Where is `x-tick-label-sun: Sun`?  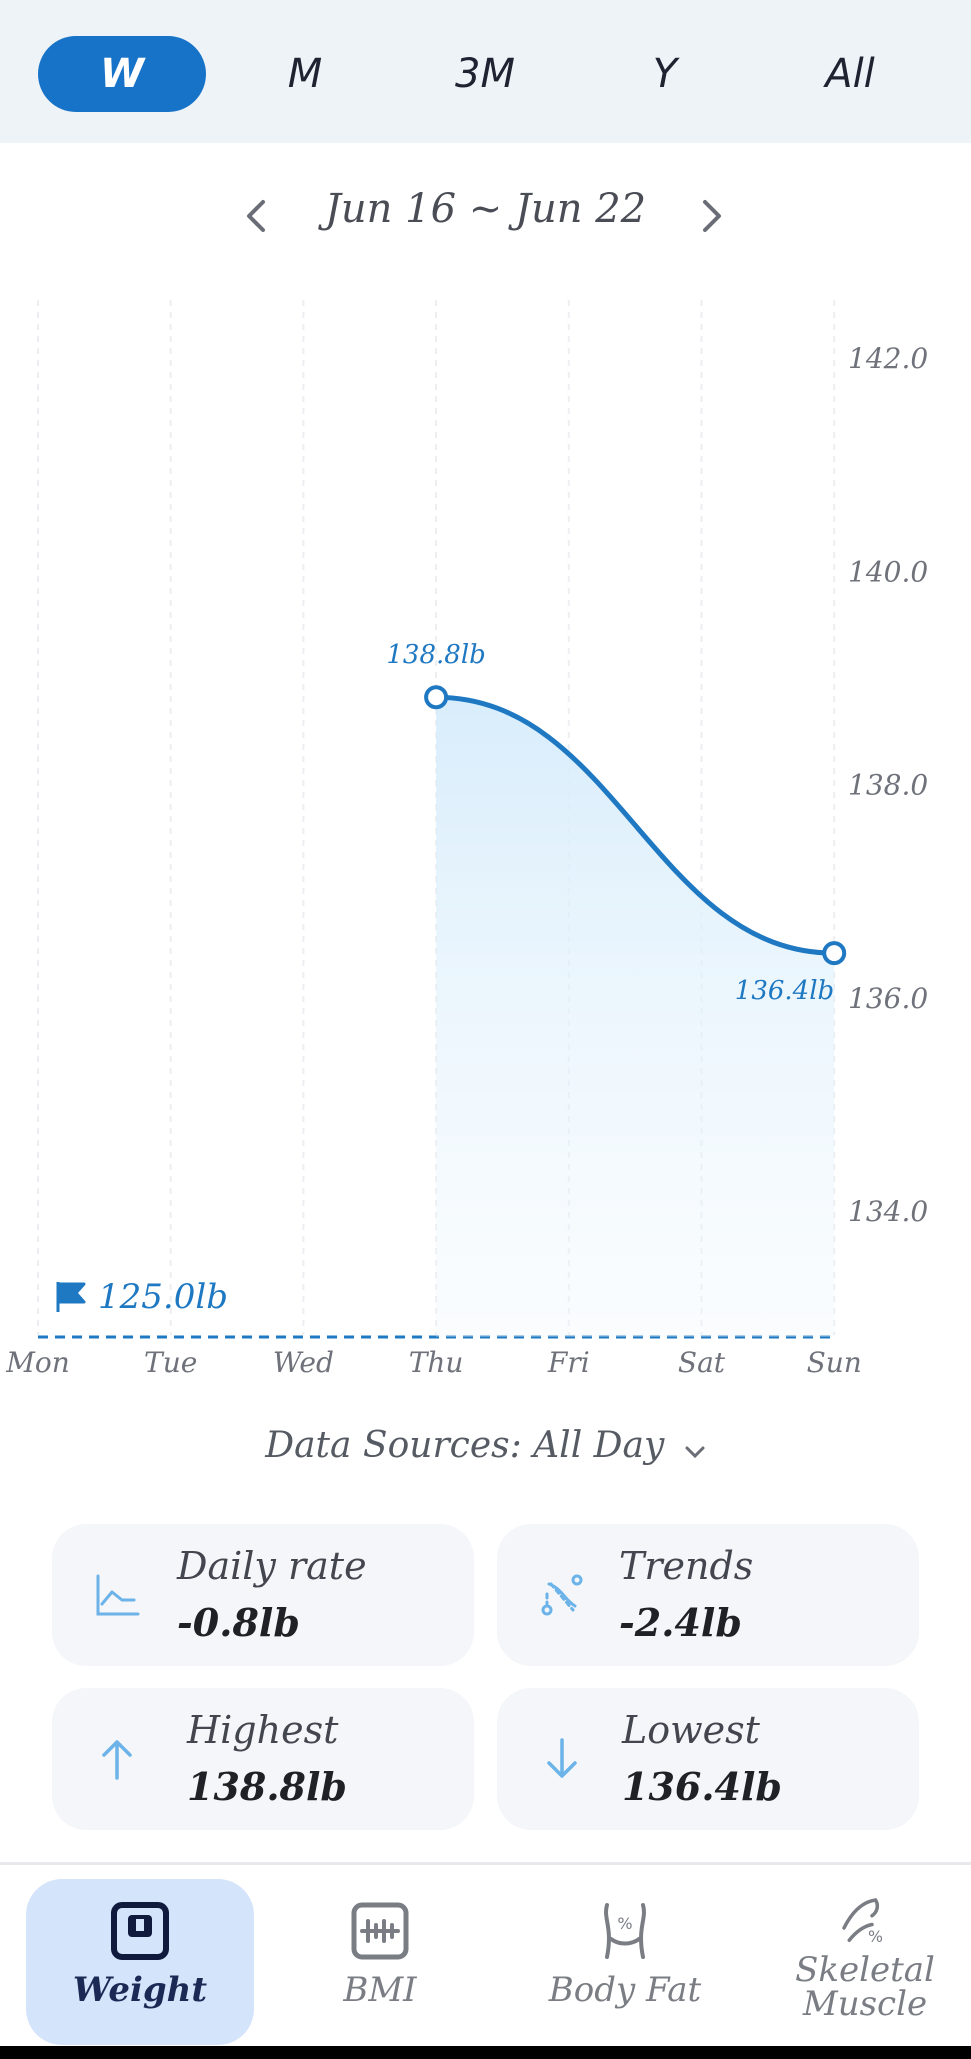 x-tick-label-sun: Sun is located at coordinates (834, 1362).